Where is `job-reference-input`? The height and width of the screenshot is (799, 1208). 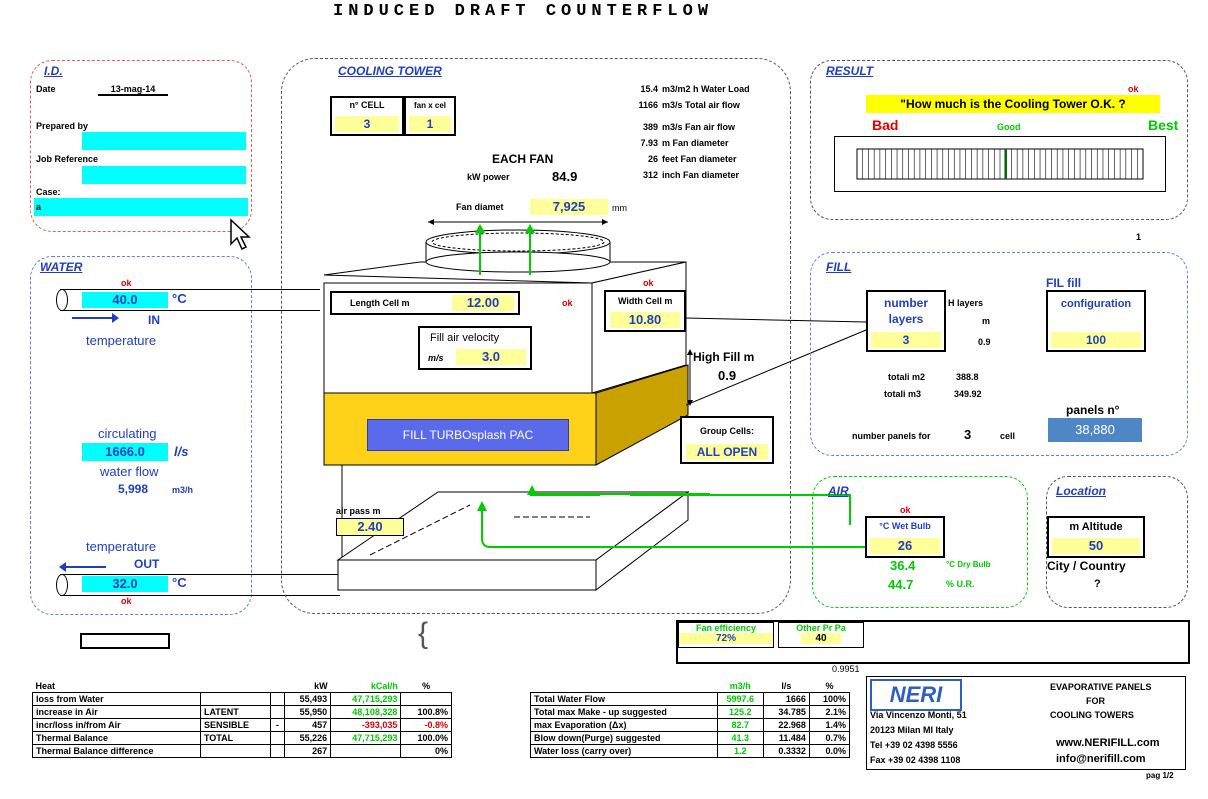 job-reference-input is located at coordinates (164, 175).